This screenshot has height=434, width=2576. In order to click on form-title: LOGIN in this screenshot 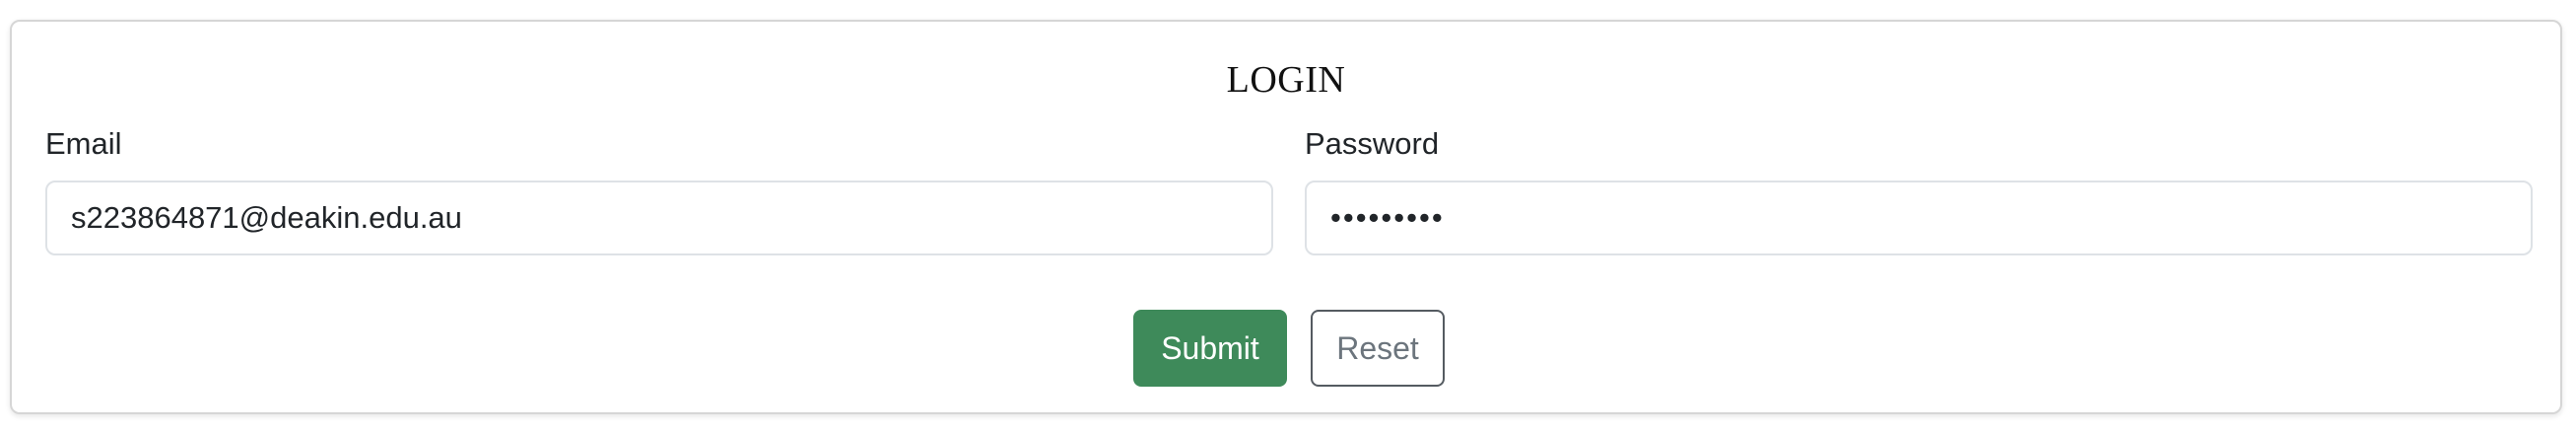, I will do `click(1286, 80)`.